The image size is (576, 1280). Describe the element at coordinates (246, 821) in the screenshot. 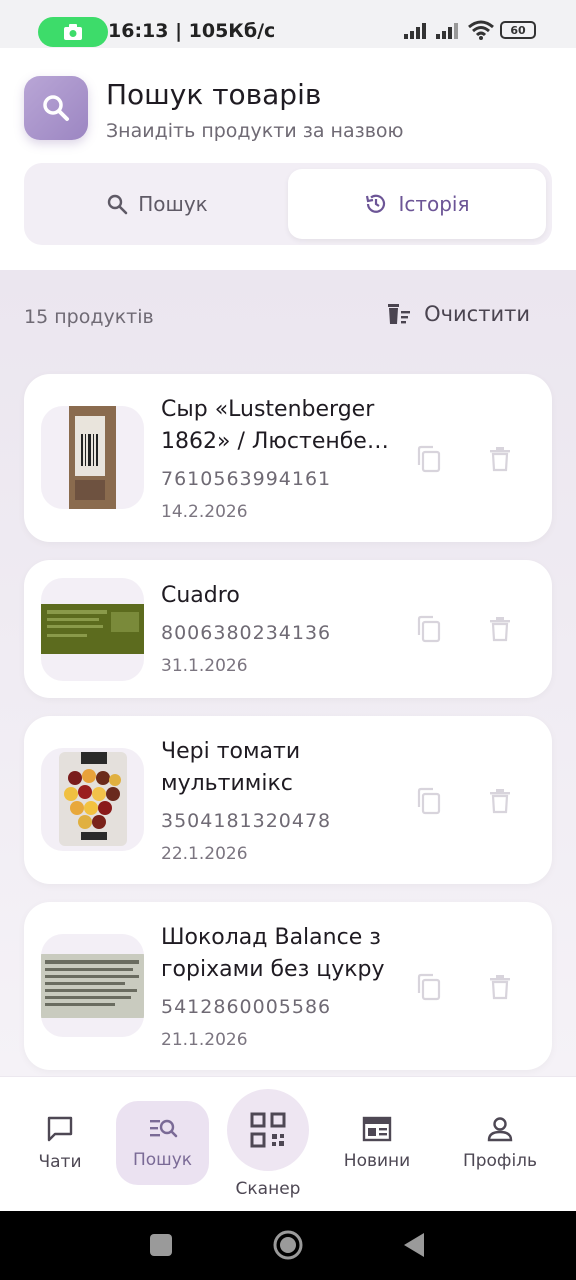

I see `product-barcode: 3504181320478` at that location.